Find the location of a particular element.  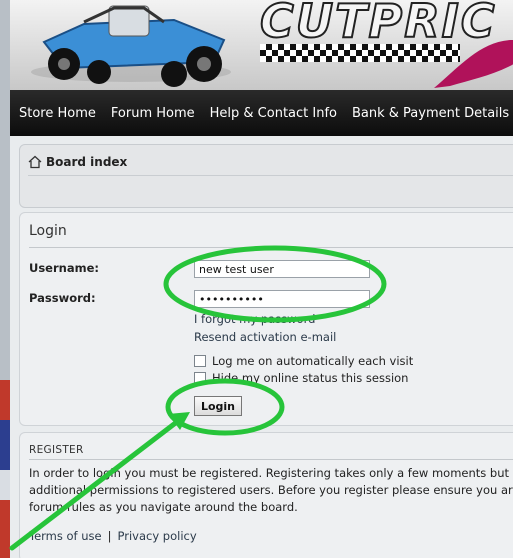

password-input is located at coordinates (282, 299).